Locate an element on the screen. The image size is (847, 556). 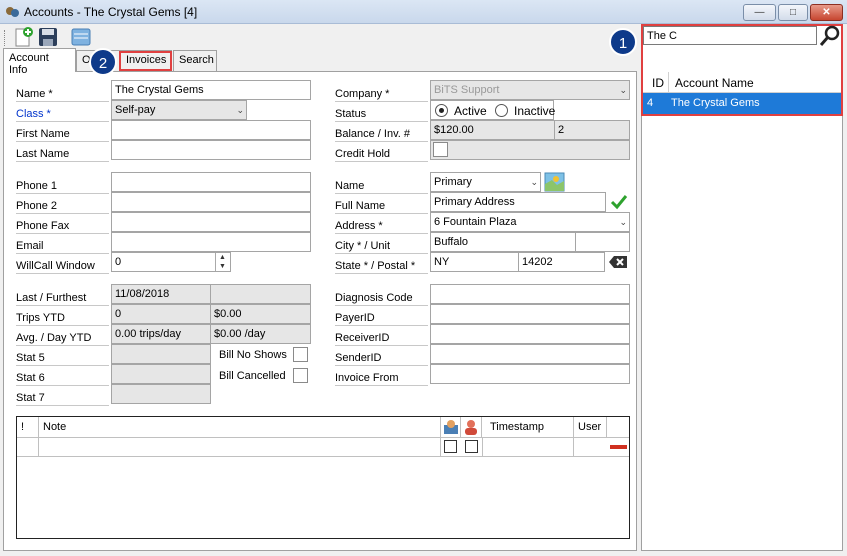
status-inactive-label: Inactive is located at coordinates (535, 111).